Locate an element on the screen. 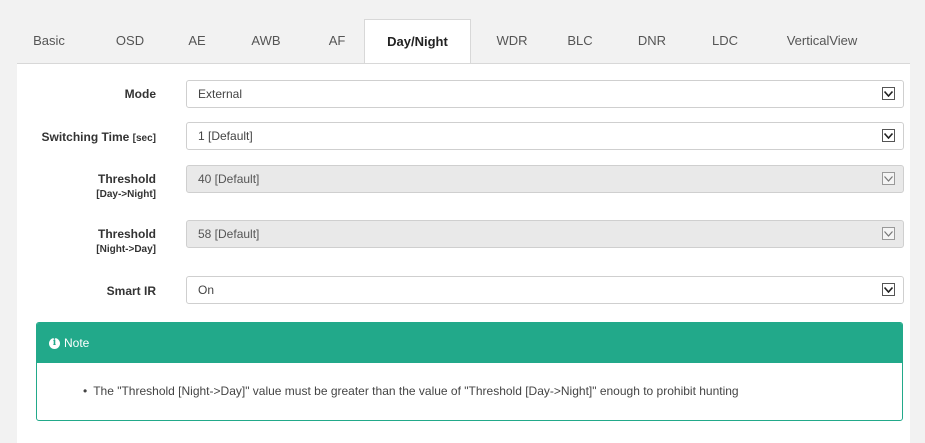 This screenshot has width=925, height=443. smart-ir-label: Smart IR is located at coordinates (131, 291).